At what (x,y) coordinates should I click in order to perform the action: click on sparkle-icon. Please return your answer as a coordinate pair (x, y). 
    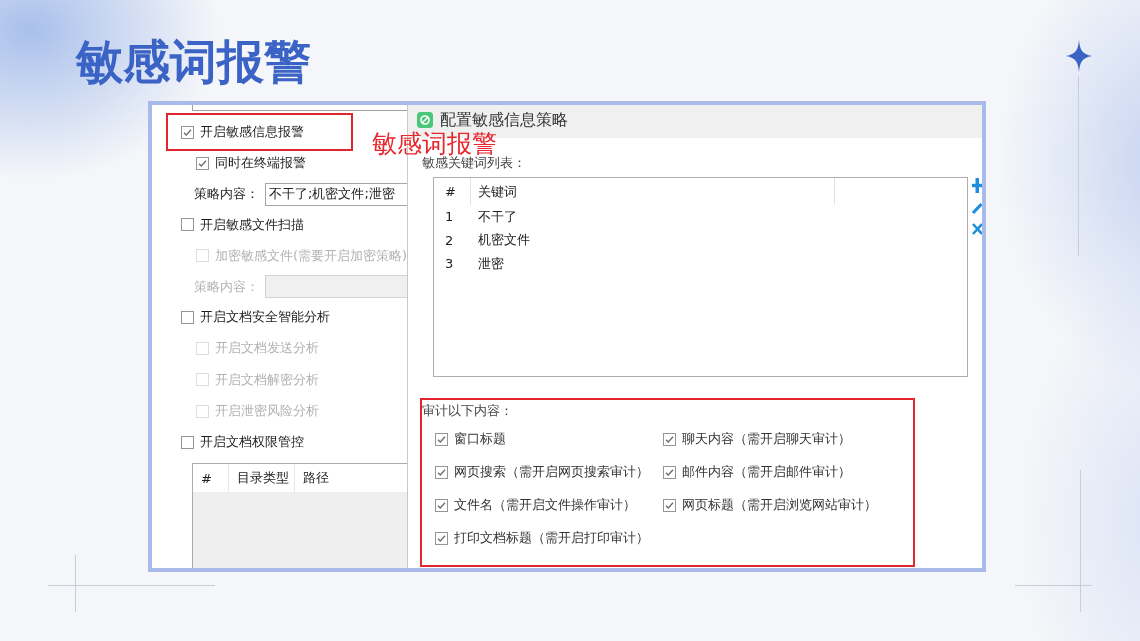
    Looking at the image, I should click on (1079, 56).